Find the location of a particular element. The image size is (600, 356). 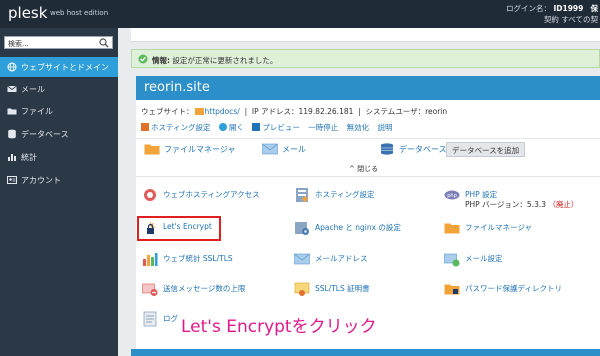

domain-links: ホスティング設定 開く プレビュー 一時停止 無効化 説明 is located at coordinates (270, 127).